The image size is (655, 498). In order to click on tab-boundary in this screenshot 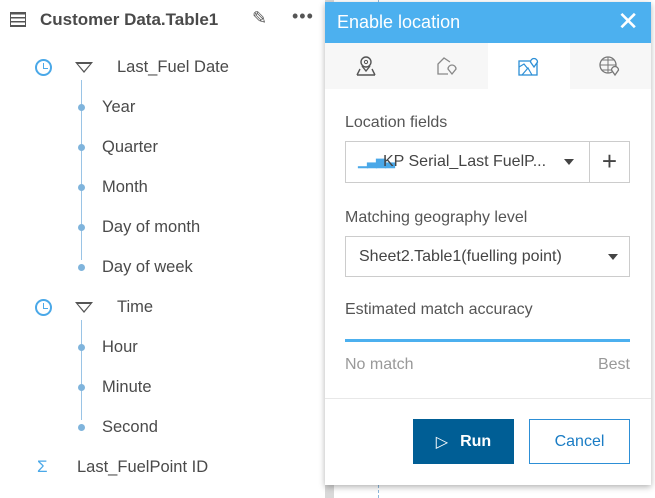, I will do `click(448, 66)`.